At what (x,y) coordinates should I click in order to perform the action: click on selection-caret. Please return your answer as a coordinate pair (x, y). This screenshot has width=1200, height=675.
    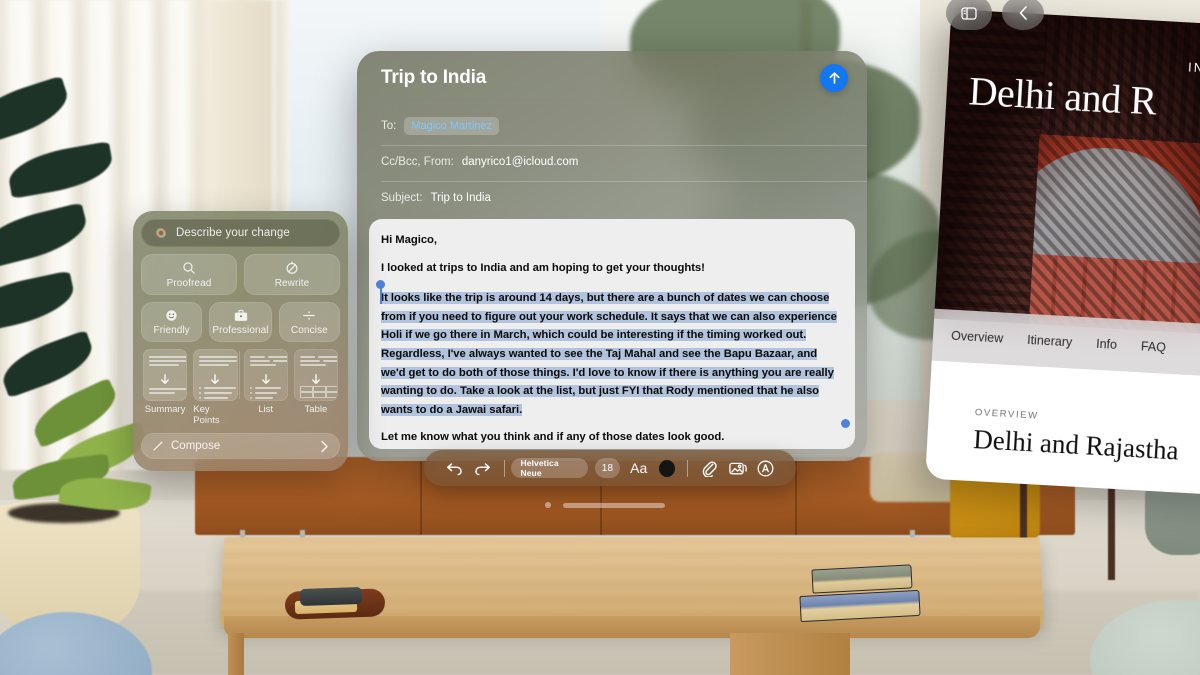
    Looking at the image, I should click on (381, 296).